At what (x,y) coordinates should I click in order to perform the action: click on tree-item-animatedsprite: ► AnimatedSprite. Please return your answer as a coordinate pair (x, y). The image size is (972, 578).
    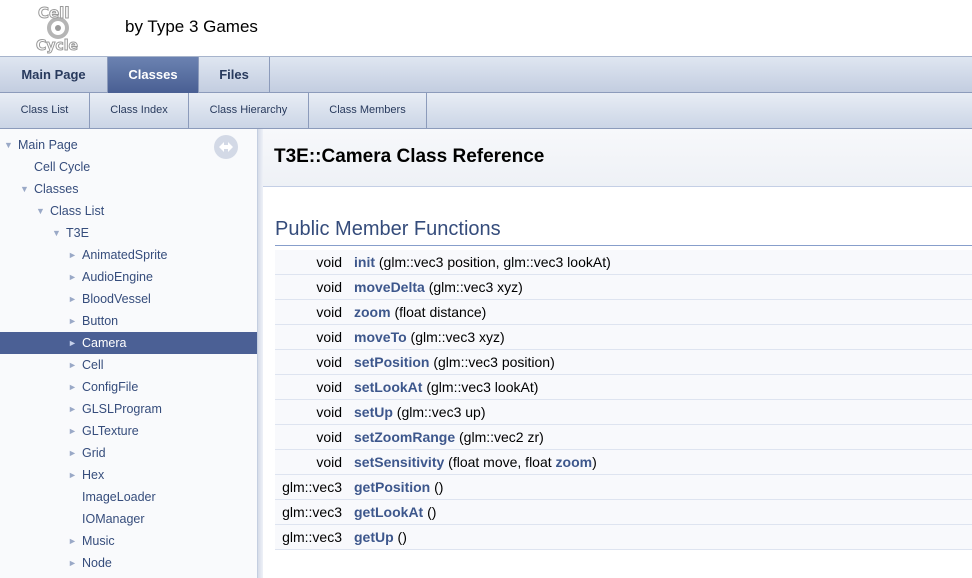
    Looking at the image, I should click on (128, 255).